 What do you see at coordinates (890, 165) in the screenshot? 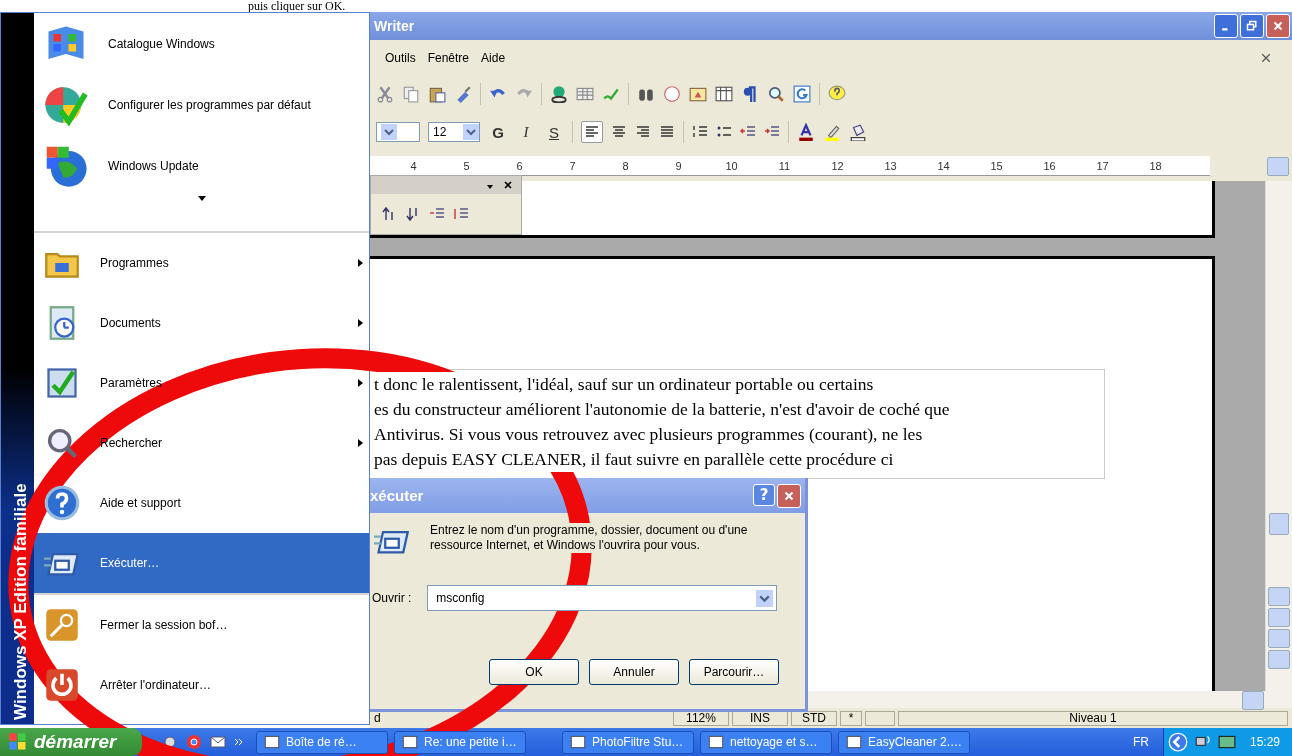
I see `ruler-number: 13` at bounding box center [890, 165].